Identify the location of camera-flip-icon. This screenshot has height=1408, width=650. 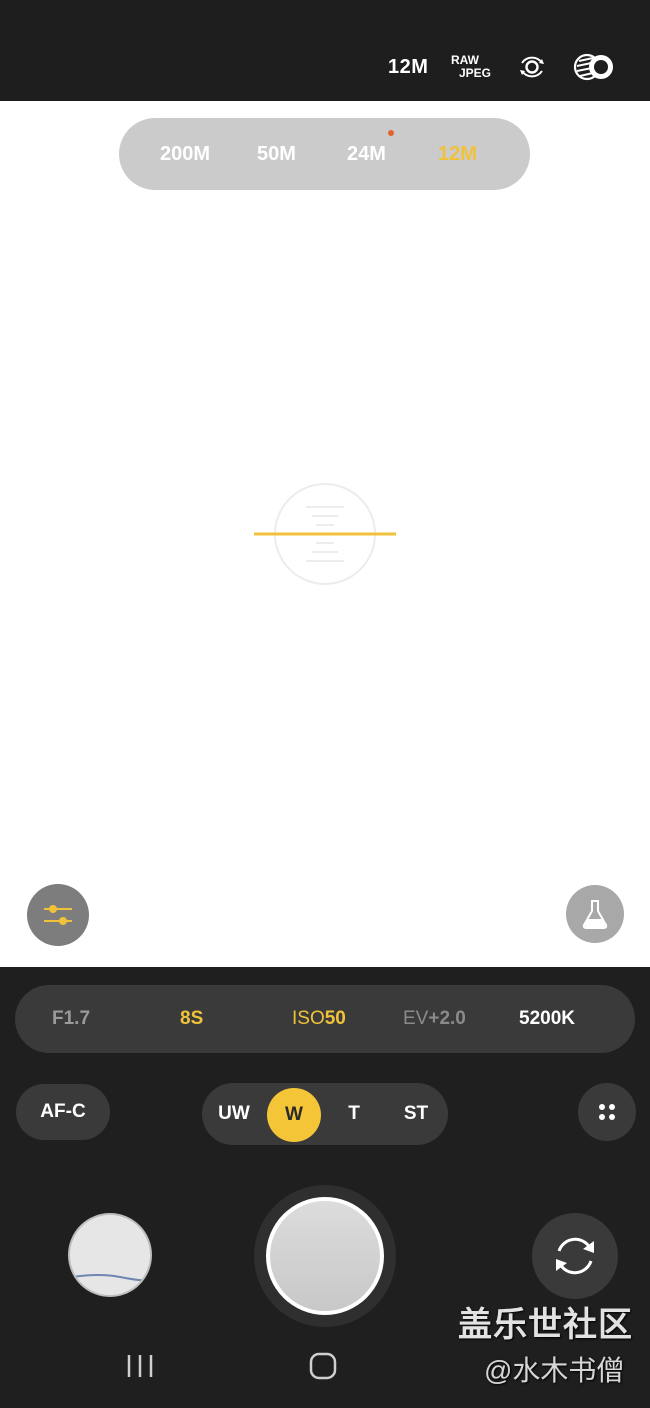
(575, 1256).